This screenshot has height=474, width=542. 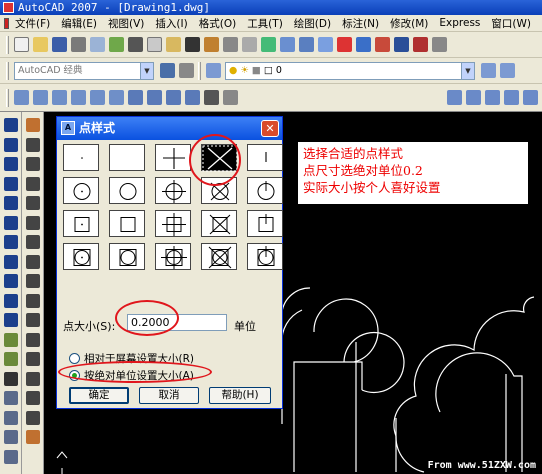 What do you see at coordinates (530, 97) in the screenshot?
I see `ucs-object-icon` at bounding box center [530, 97].